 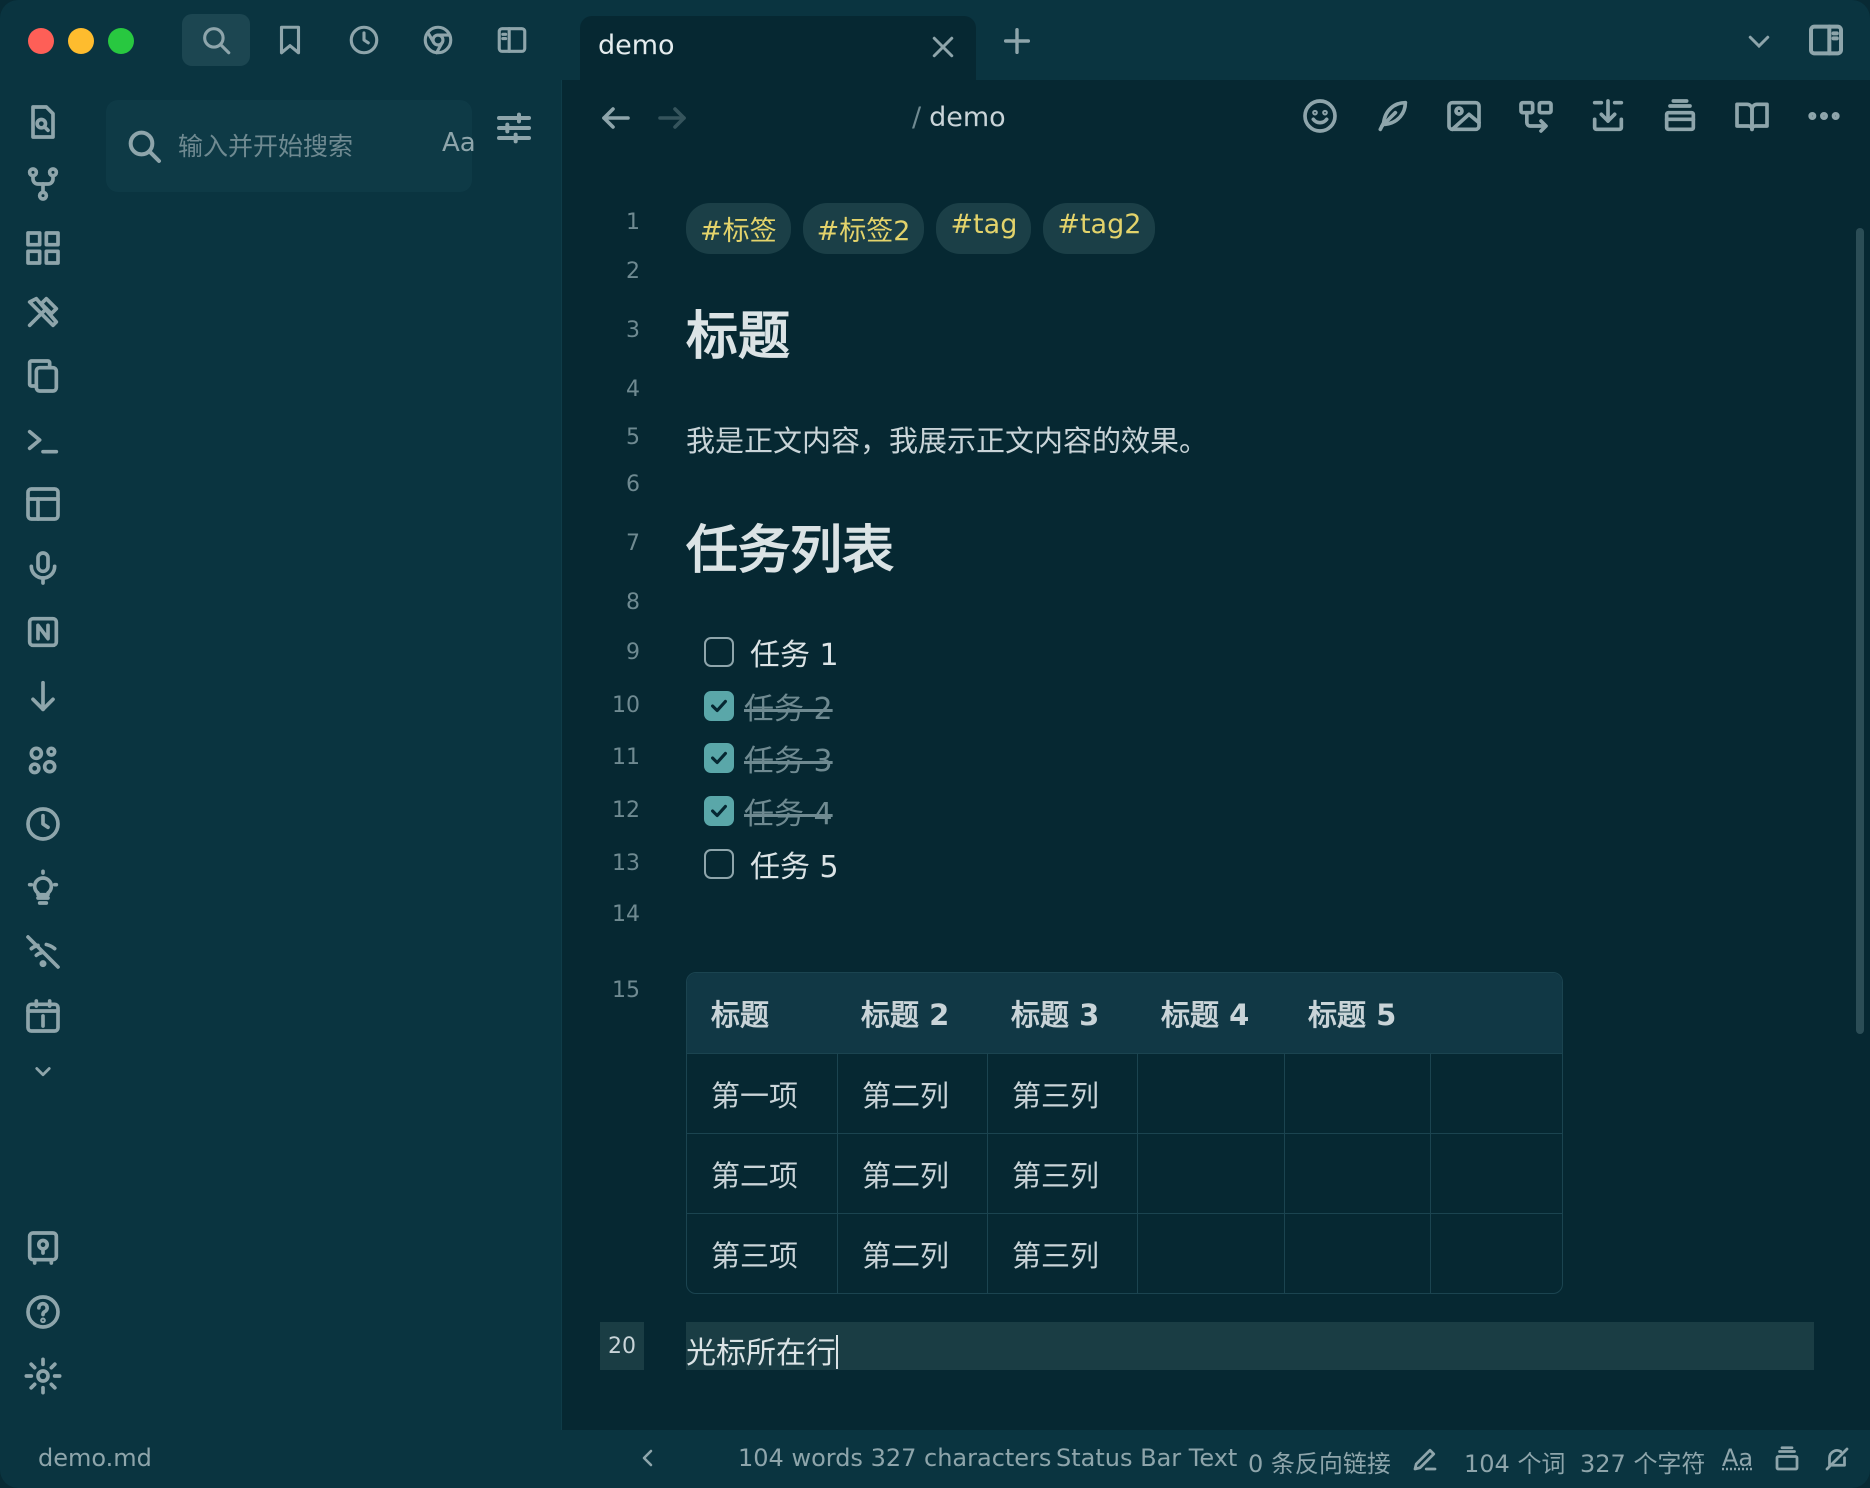 What do you see at coordinates (762, 1013) in the screenshot?
I see `table-header-cell: 标题` at bounding box center [762, 1013].